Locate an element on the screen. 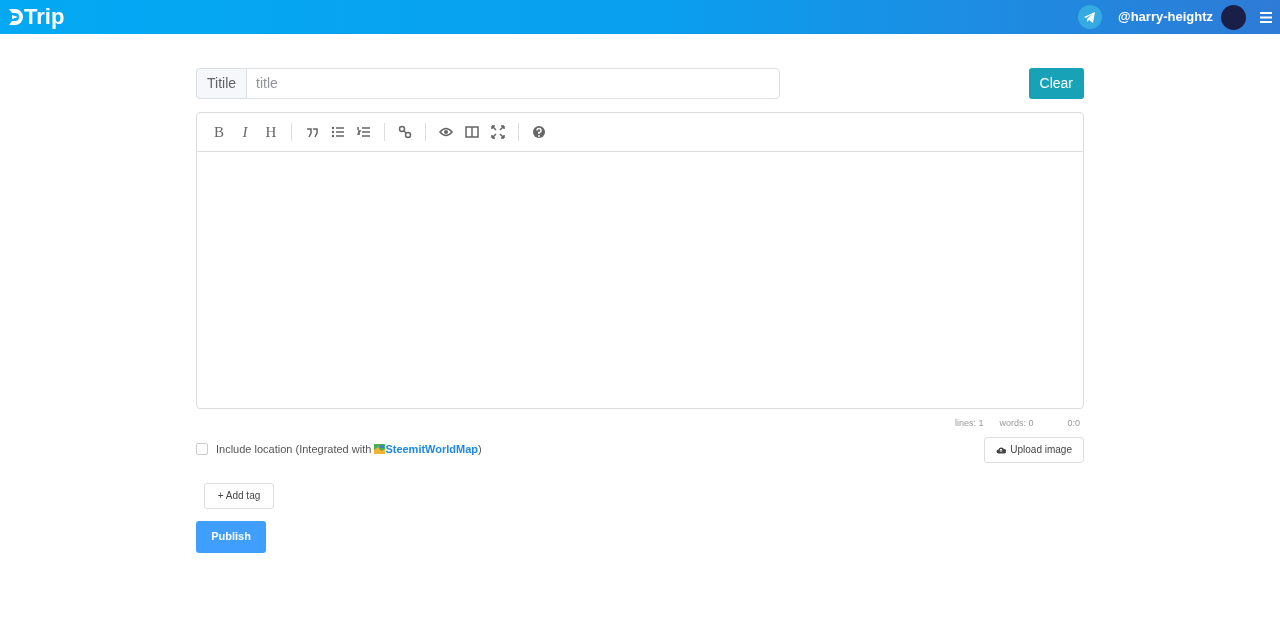  clear-button: Clear is located at coordinates (1056, 83).